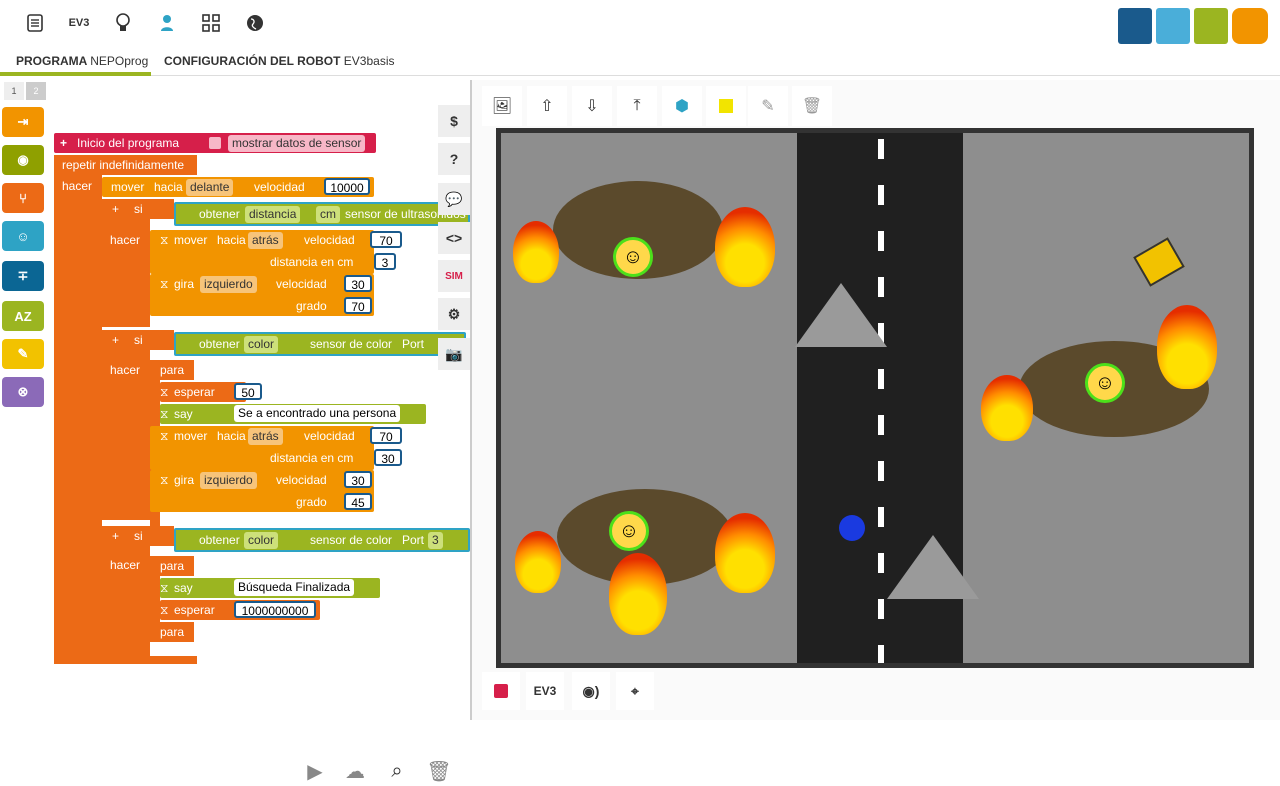 Image resolution: width=1280 pixels, height=786 pixels. Describe the element at coordinates (454, 354) in the screenshot. I see `screenshot-button: 📷` at that location.